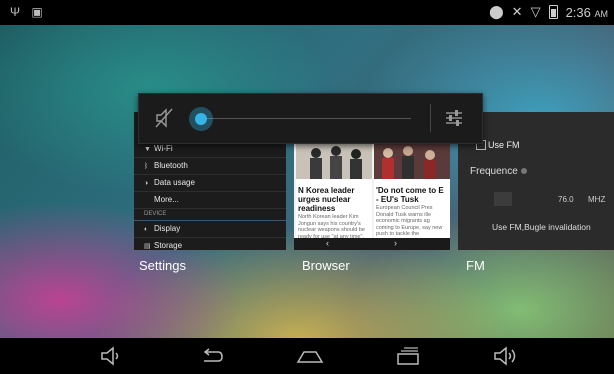 This screenshot has height=374, width=614. What do you see at coordinates (112, 356) in the screenshot?
I see `volume-down-icon` at bounding box center [112, 356].